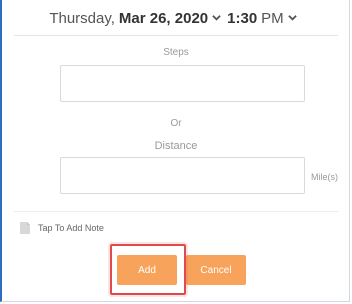  What do you see at coordinates (176, 35) in the screenshot?
I see `header-divider` at bounding box center [176, 35].